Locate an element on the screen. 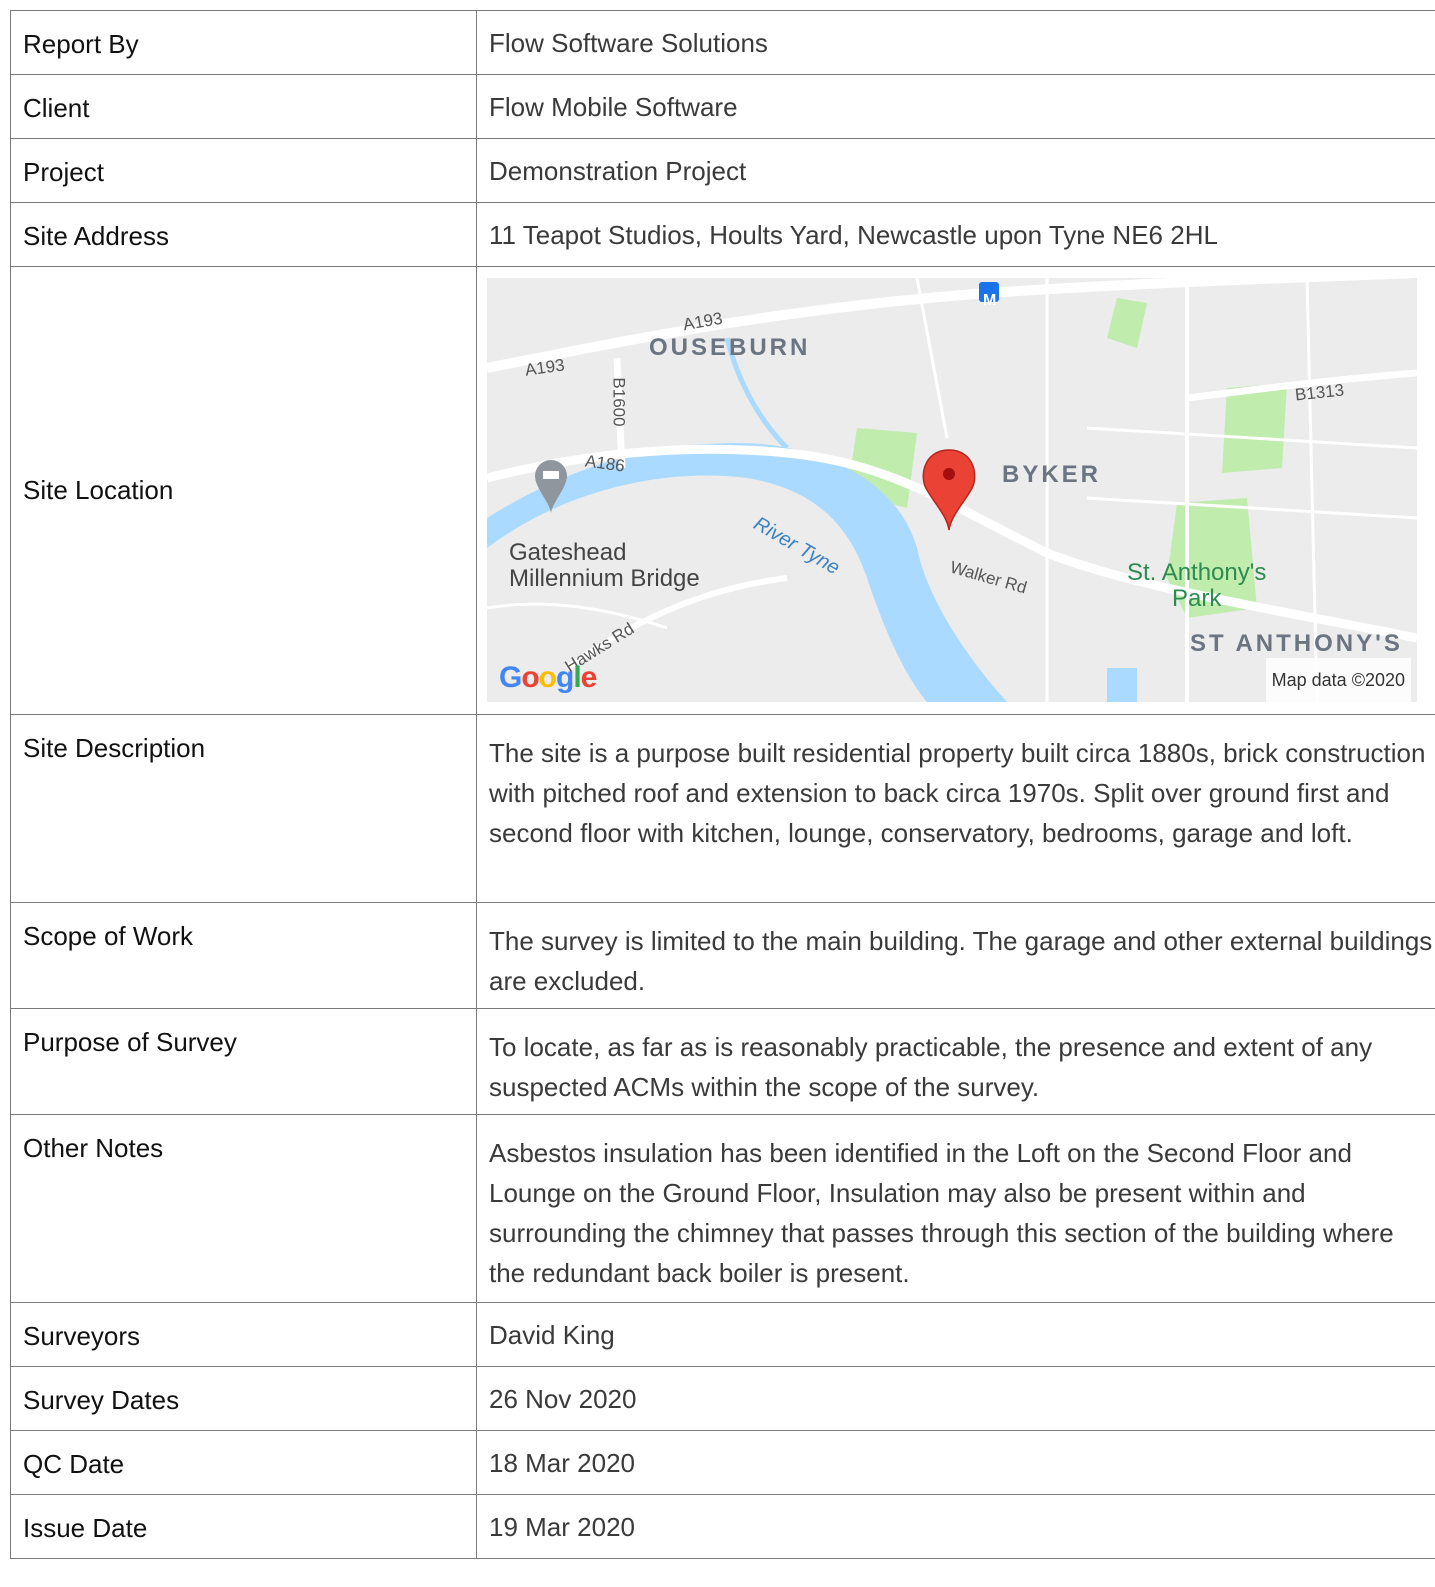 The image size is (1435, 1587). poi-gateshead-bridge: Gateshead Millennium Bridge is located at coordinates (604, 566).